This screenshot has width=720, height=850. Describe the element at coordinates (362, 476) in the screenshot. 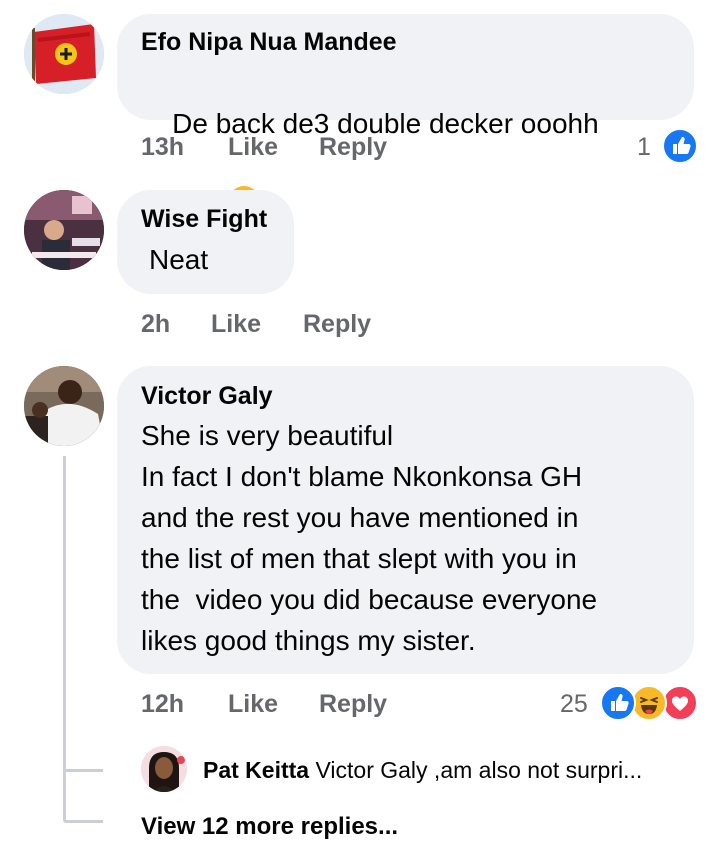

I see `comment-text-line: In fact I don't blame Nkonkonsa GH` at that location.